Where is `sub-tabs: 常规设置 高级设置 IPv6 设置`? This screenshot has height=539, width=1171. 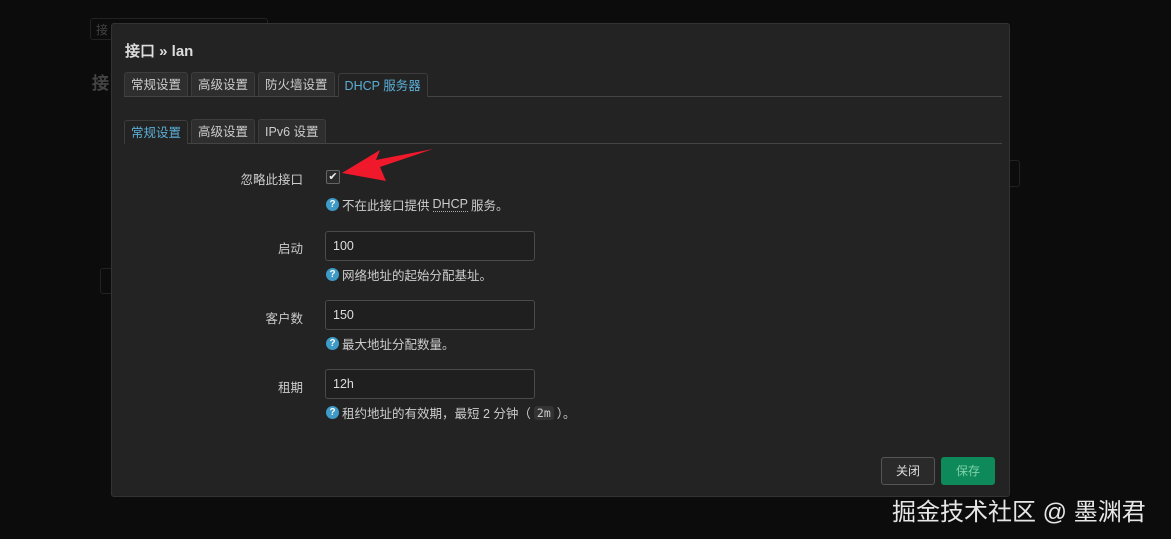 sub-tabs: 常规设置 高级设置 IPv6 设置 is located at coordinates (563, 131).